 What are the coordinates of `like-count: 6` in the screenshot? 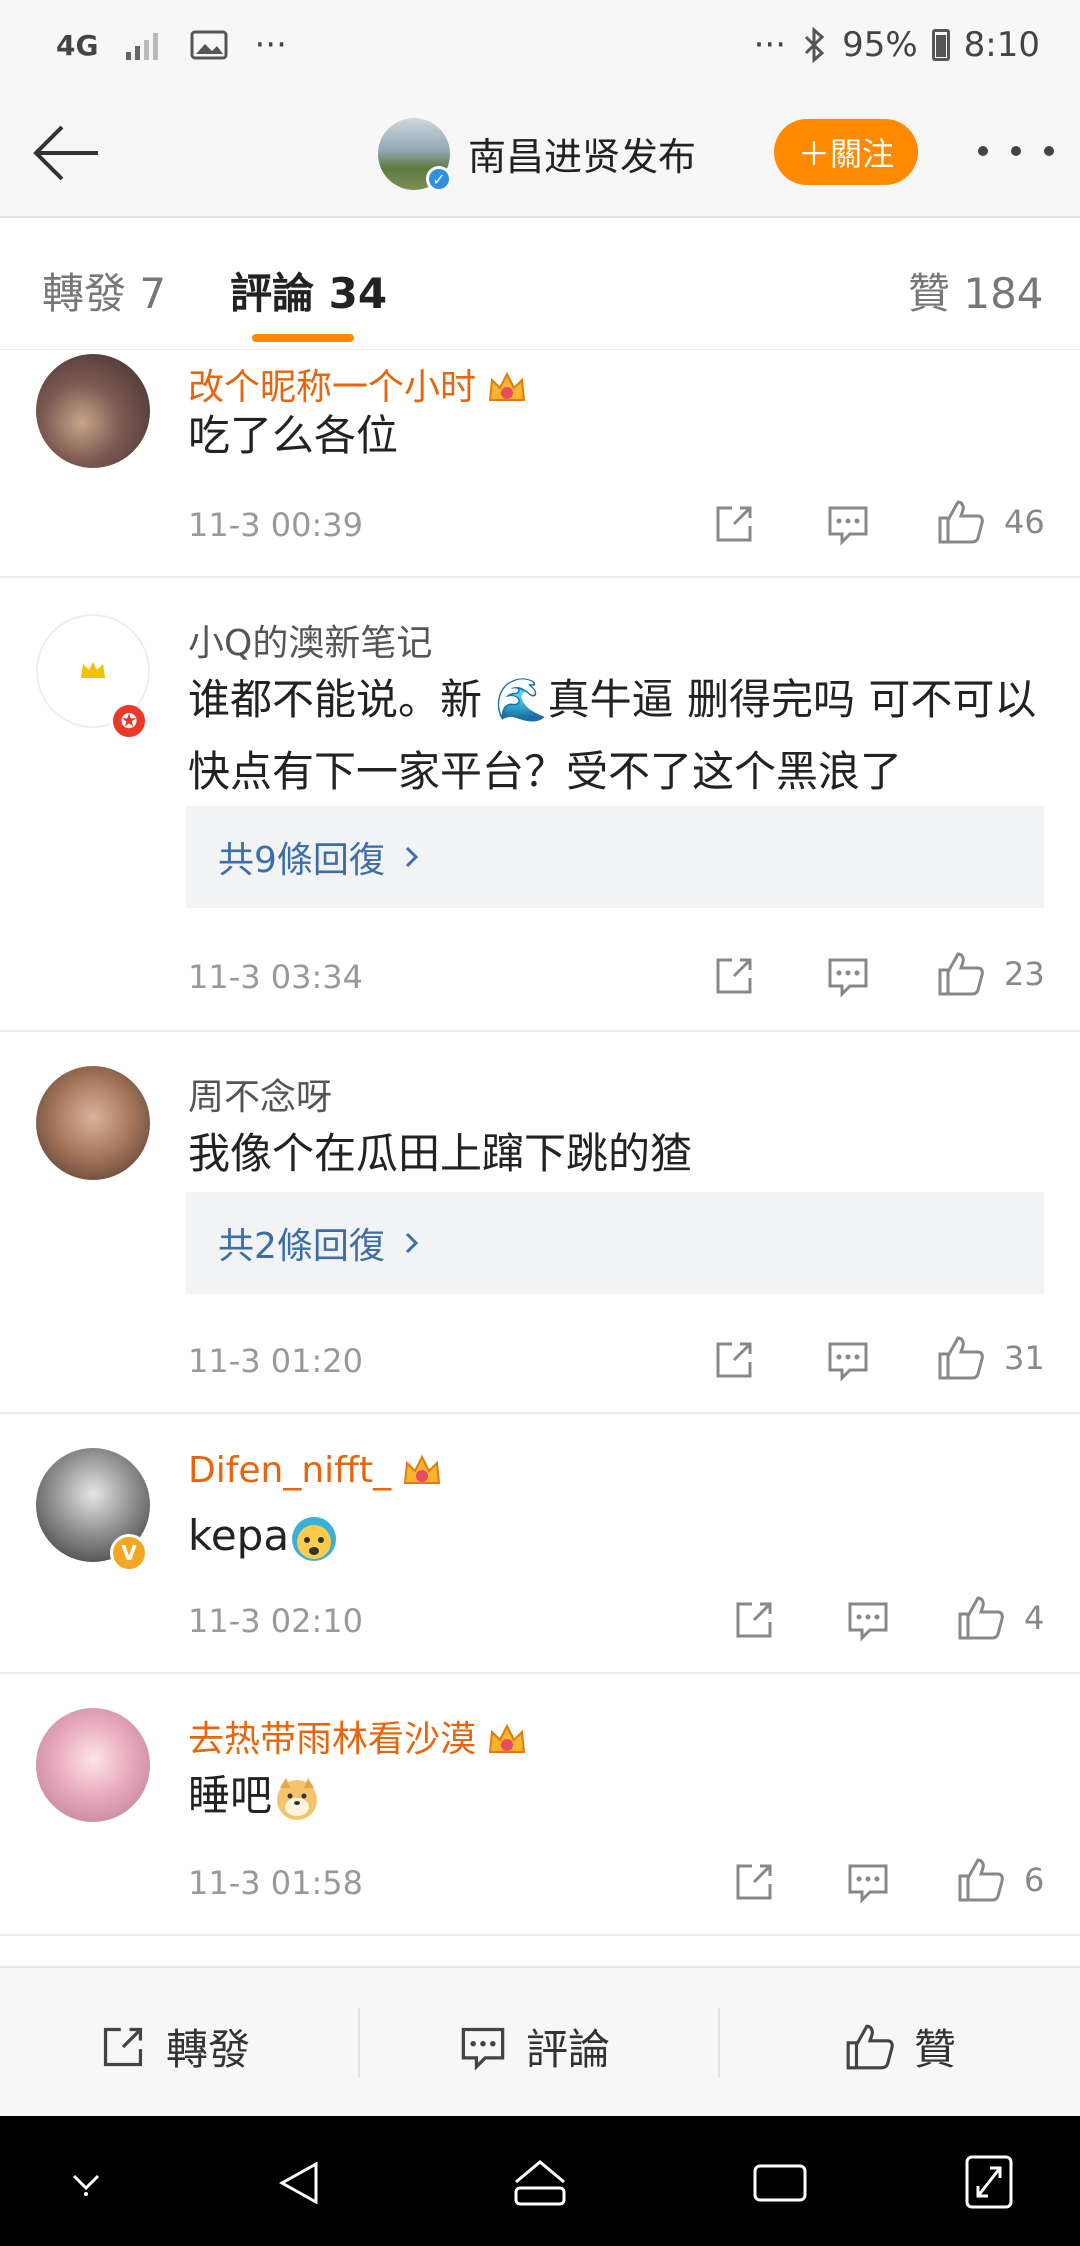 It's located at (1034, 1880).